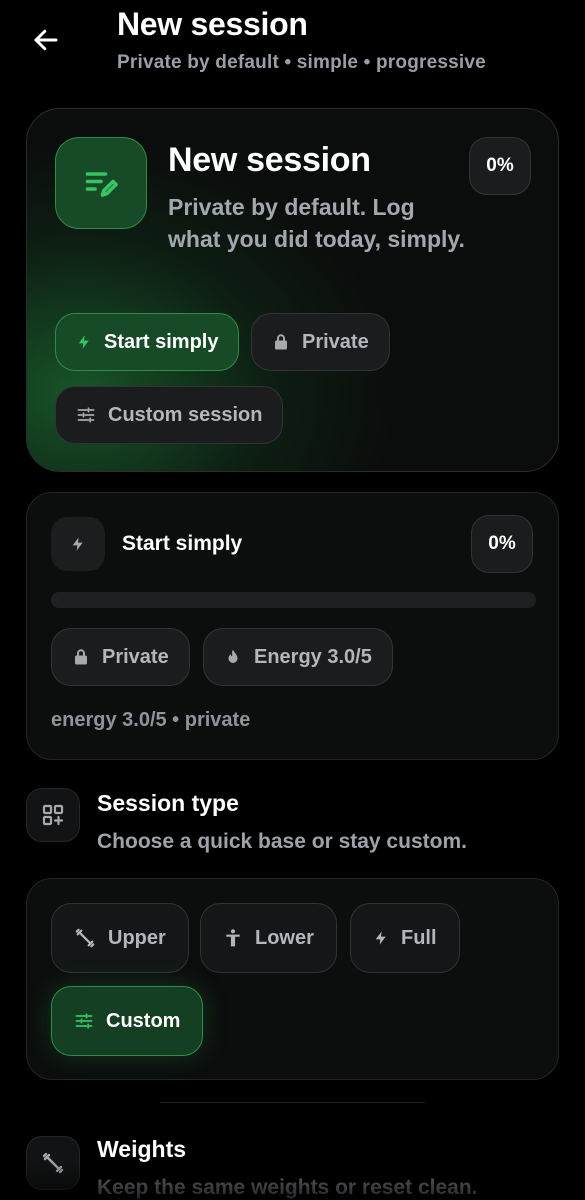 The height and width of the screenshot is (1200, 585). Describe the element at coordinates (143, 1020) in the screenshot. I see `option-label: Custom` at that location.